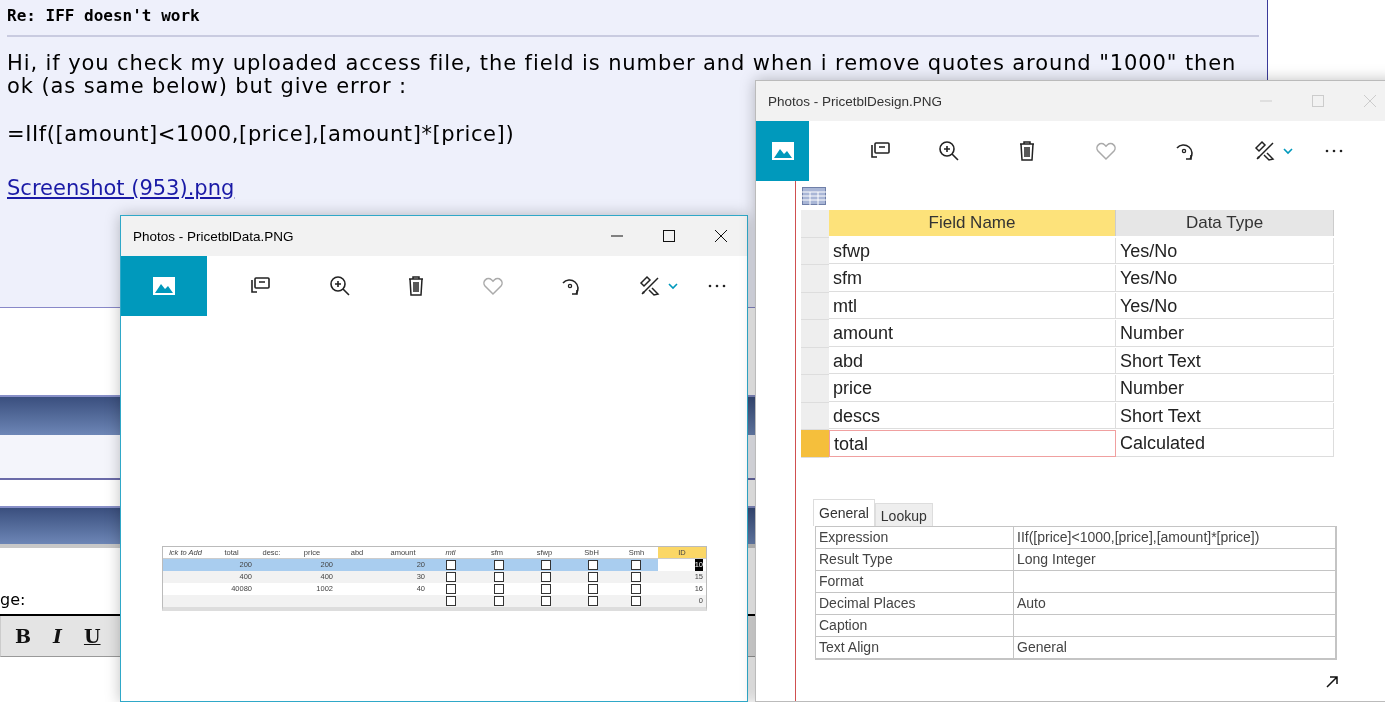 The width and height of the screenshot is (1385, 702). Describe the element at coordinates (1225, 223) in the screenshot. I see `column-header: Data Type` at that location.